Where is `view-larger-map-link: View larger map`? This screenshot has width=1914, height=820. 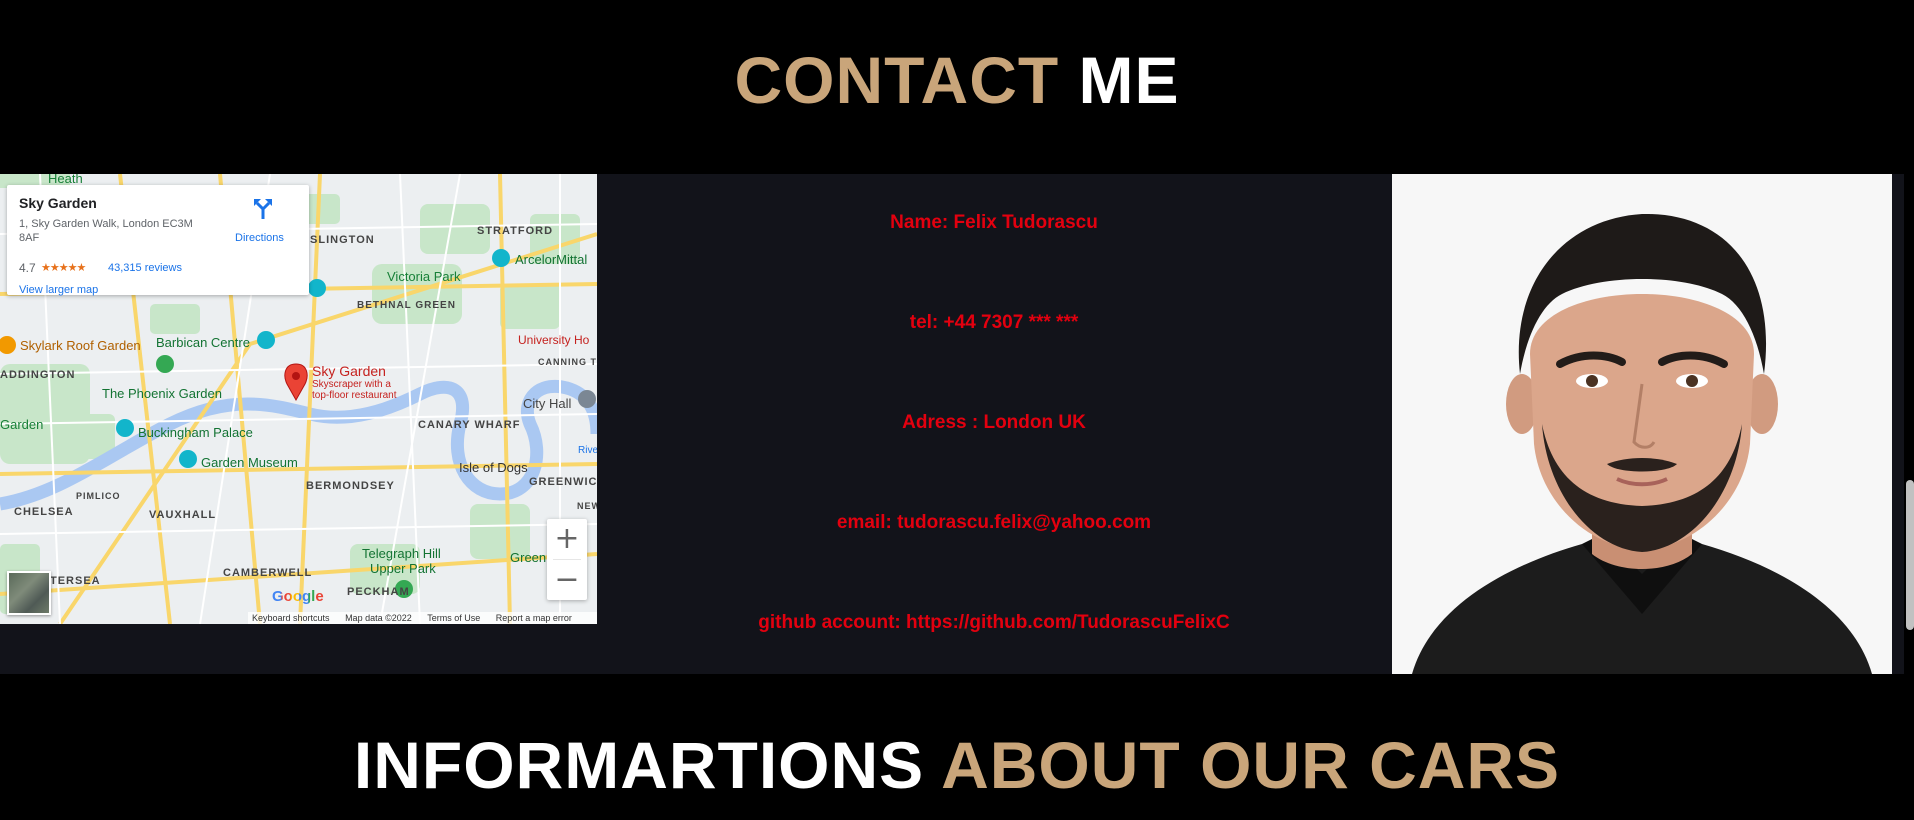
view-larger-map-link: View larger map is located at coordinates (58, 290).